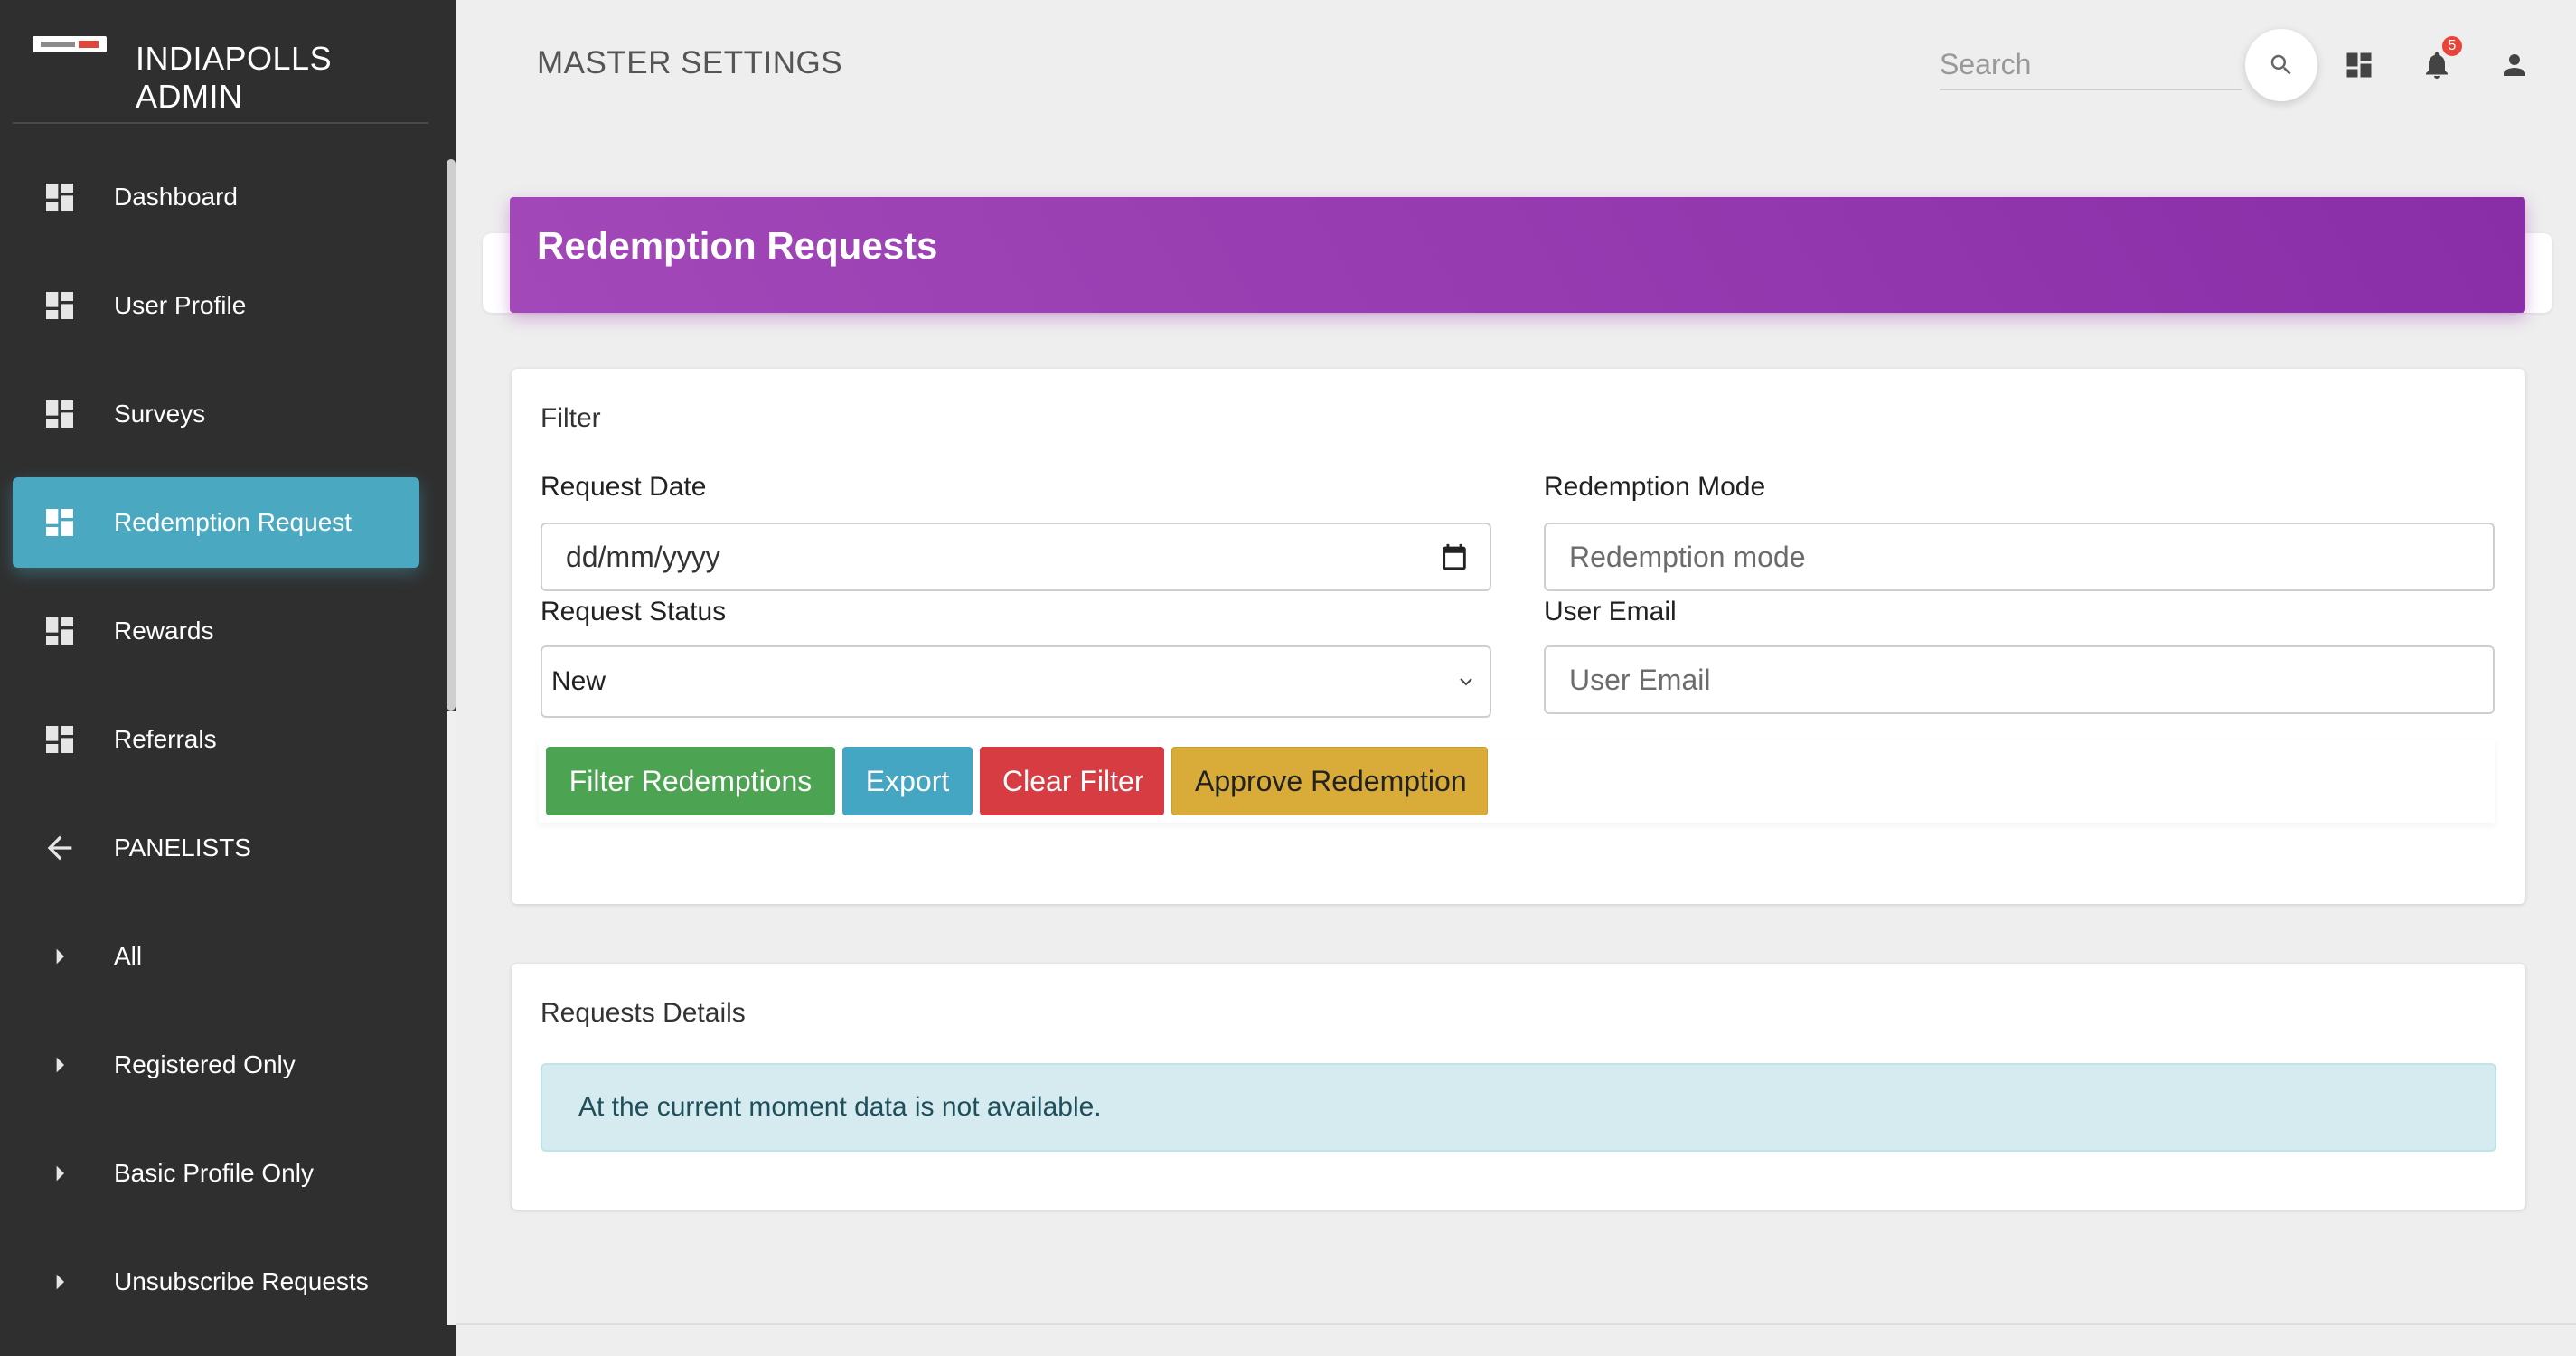 This screenshot has height=1356, width=2576. I want to click on sidebar-item-referrals: Referrals, so click(216, 739).